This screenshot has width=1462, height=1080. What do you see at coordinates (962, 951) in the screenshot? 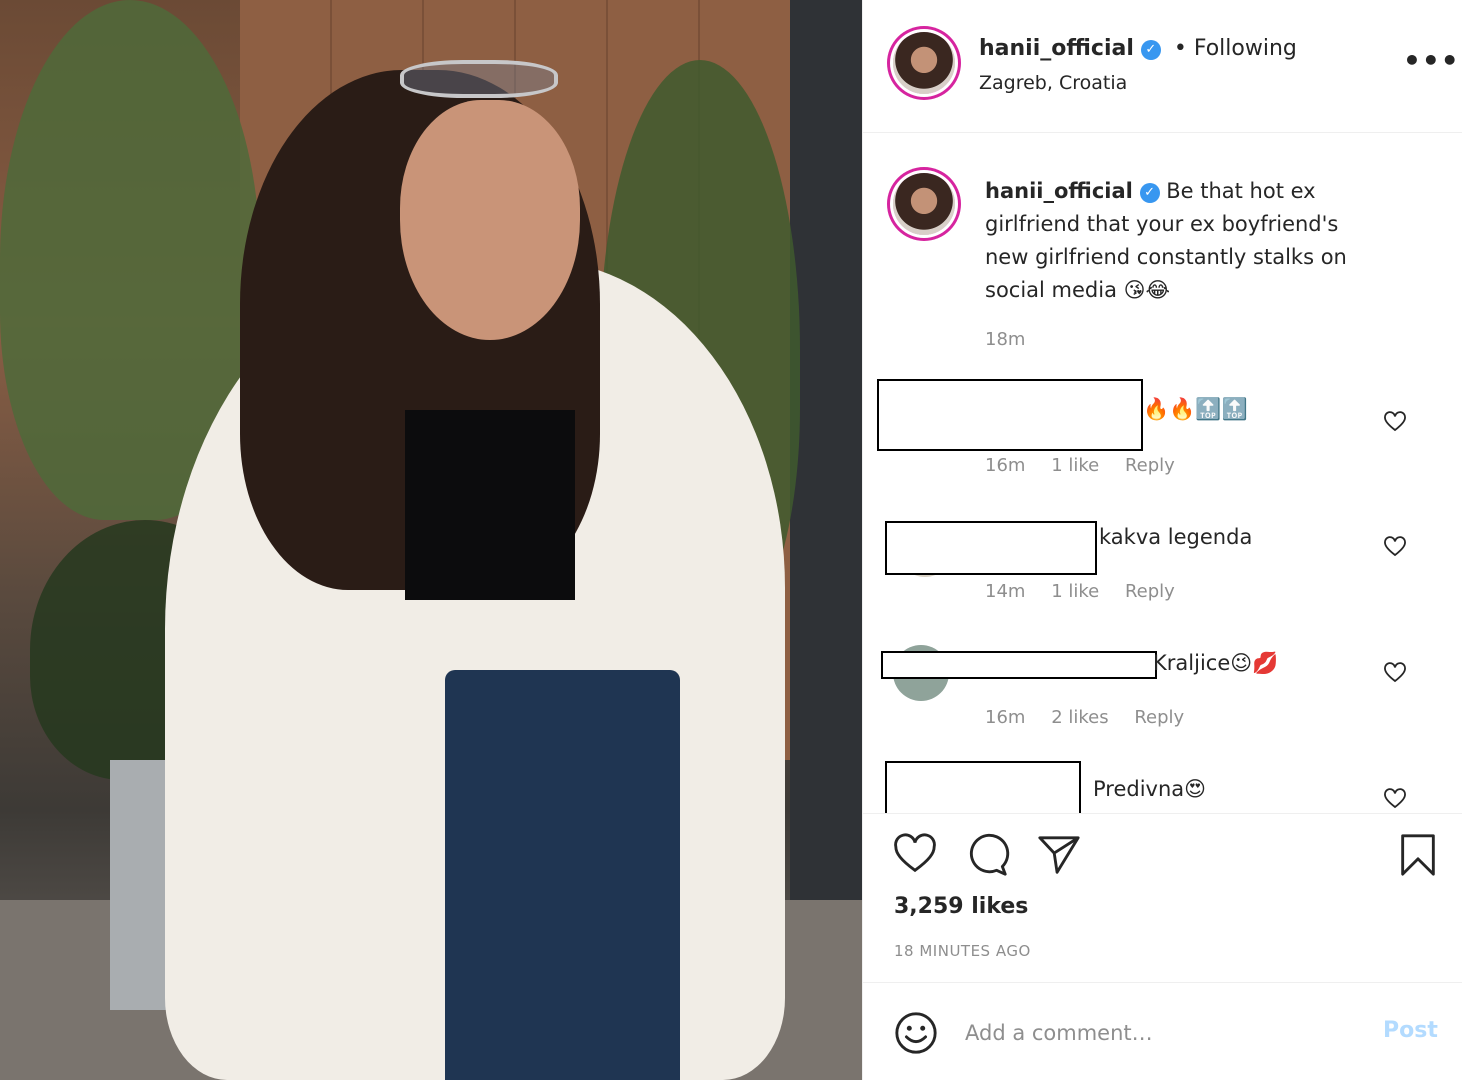
I see `post-time-ago: 18 MINUTES AGO` at bounding box center [962, 951].